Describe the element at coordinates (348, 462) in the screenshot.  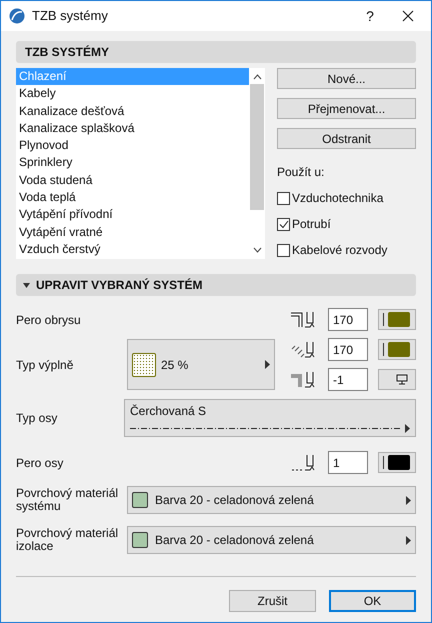
I see `pen-number-field: 1` at that location.